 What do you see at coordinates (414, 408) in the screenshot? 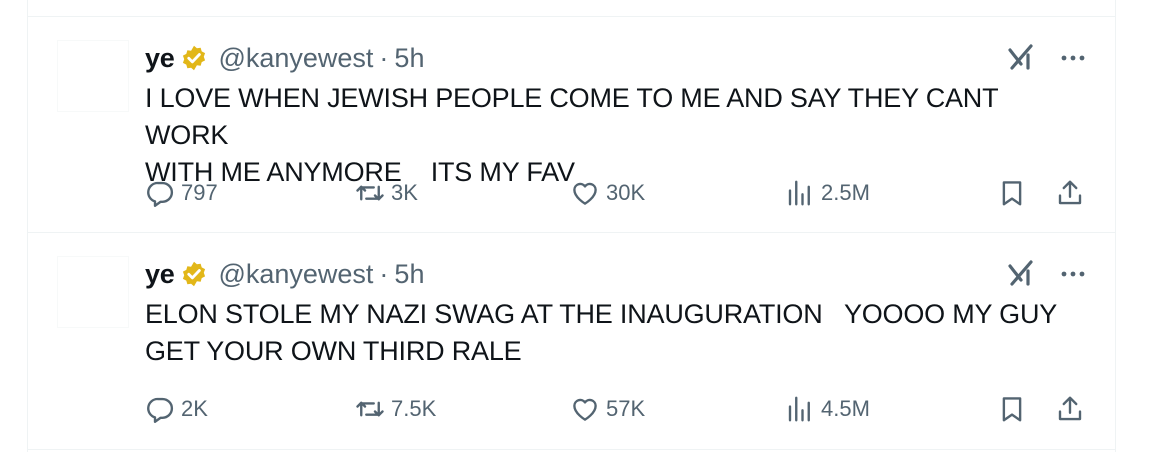
I see `repost-count: 7.5K` at bounding box center [414, 408].